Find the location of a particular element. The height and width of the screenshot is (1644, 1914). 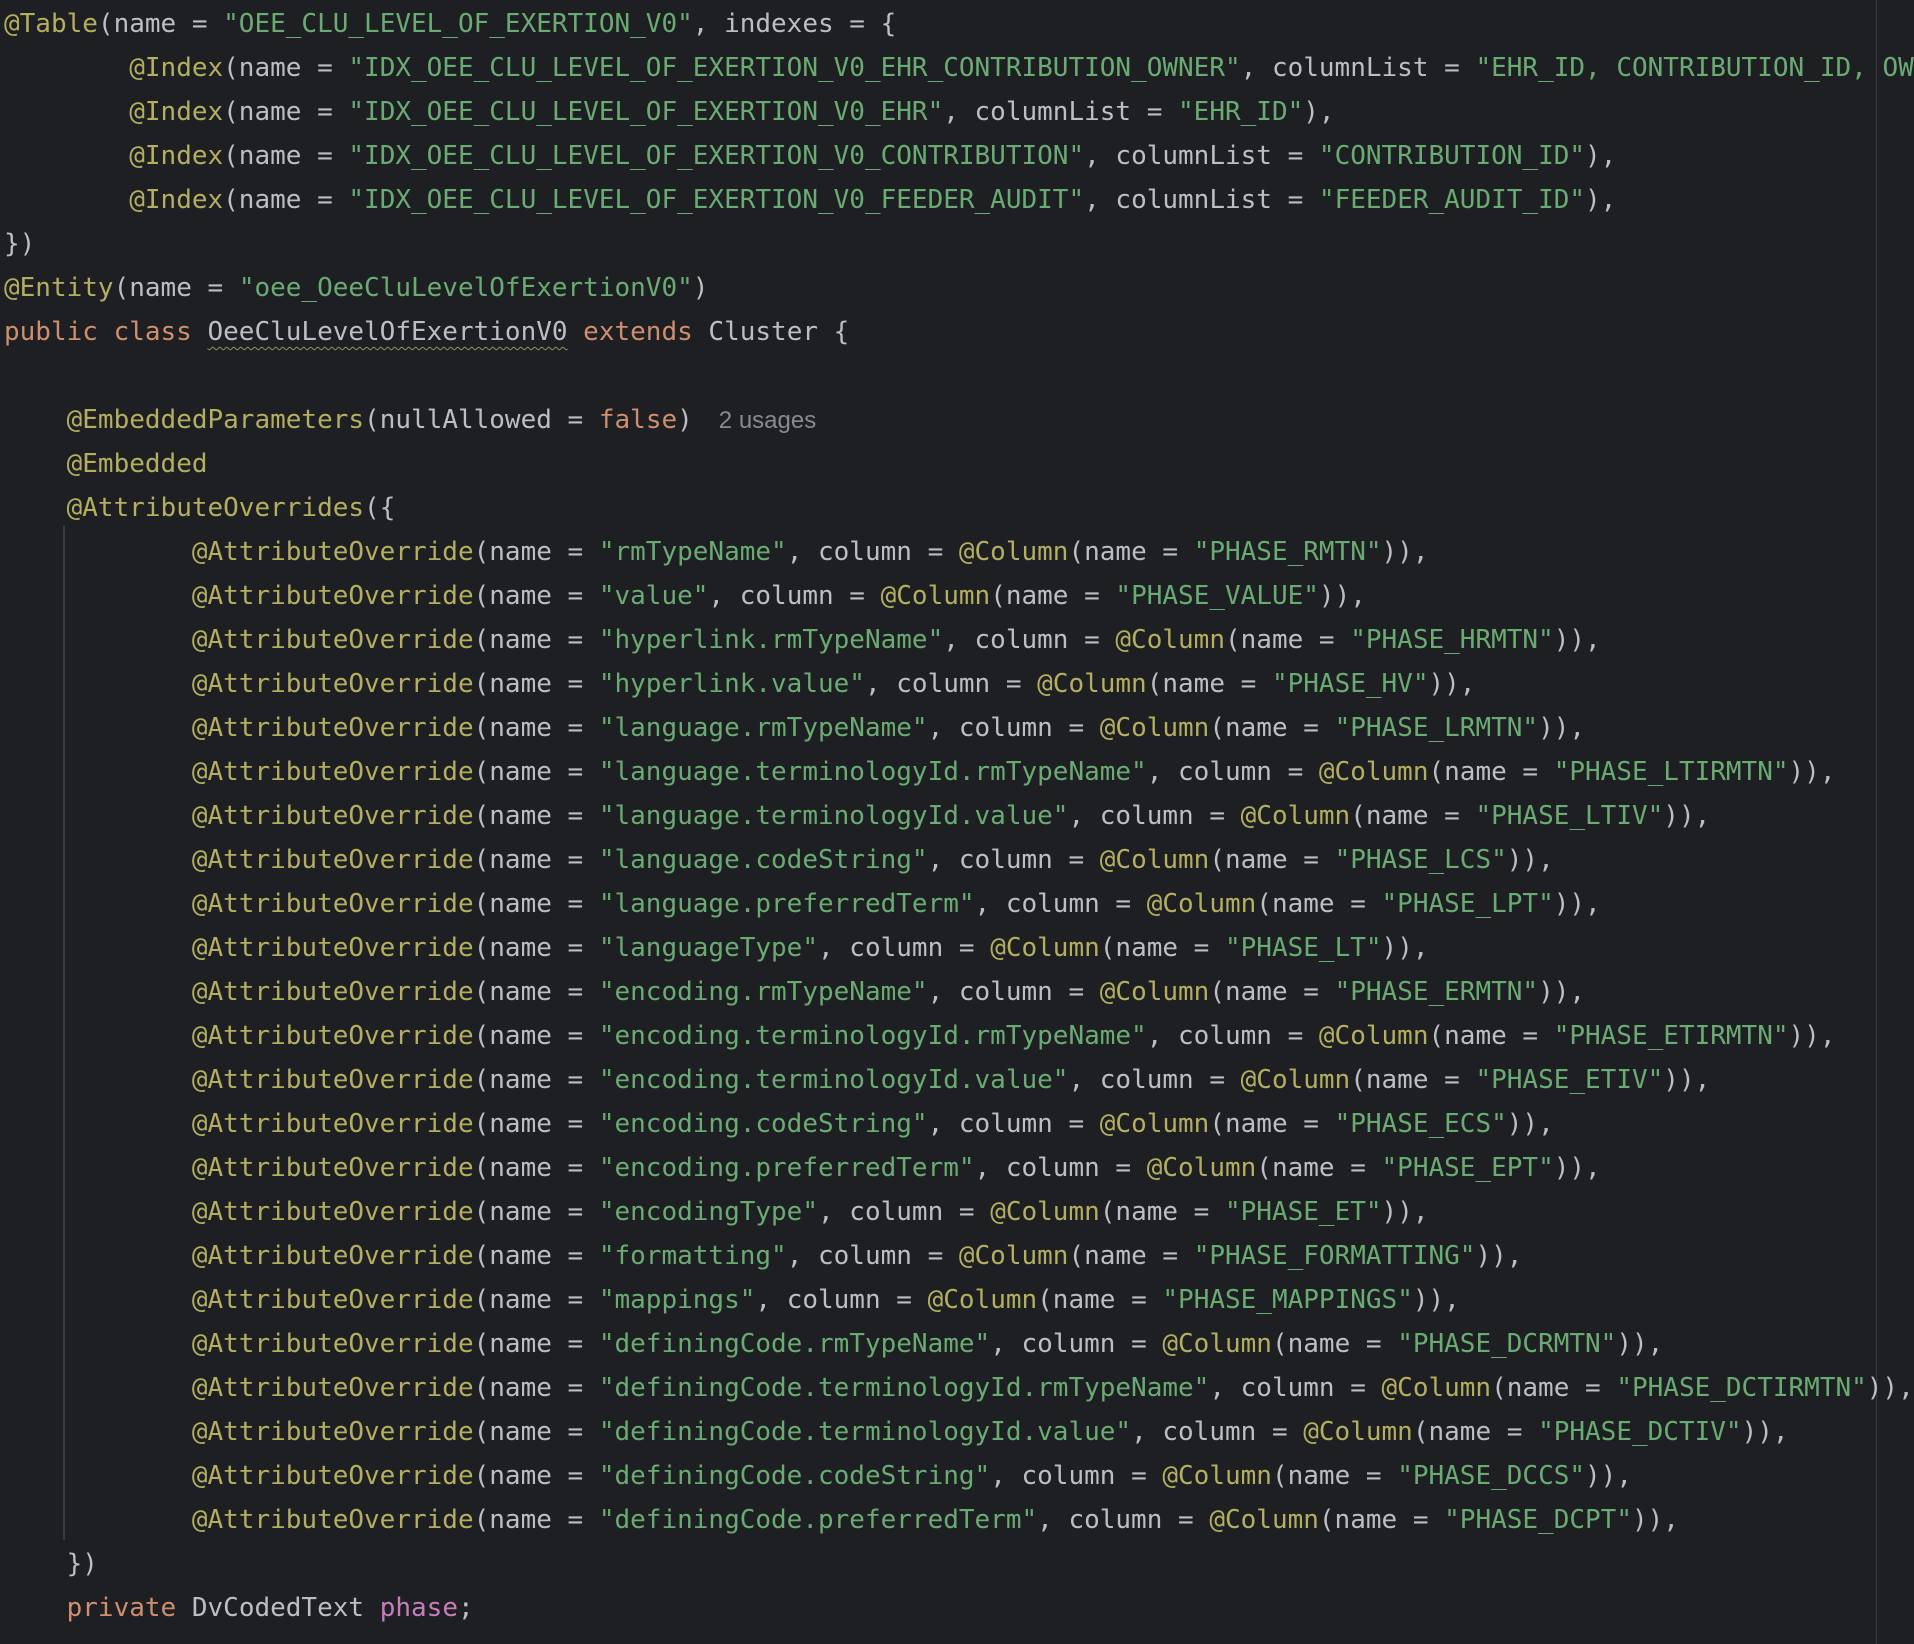

string-literal: "hyperlink.rmTypeName" is located at coordinates (771, 640).